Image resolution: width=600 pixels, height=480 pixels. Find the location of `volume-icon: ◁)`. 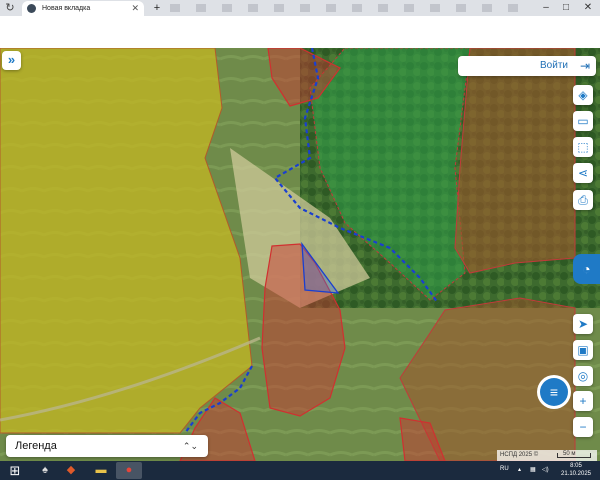

volume-icon: ◁) is located at coordinates (545, 469).